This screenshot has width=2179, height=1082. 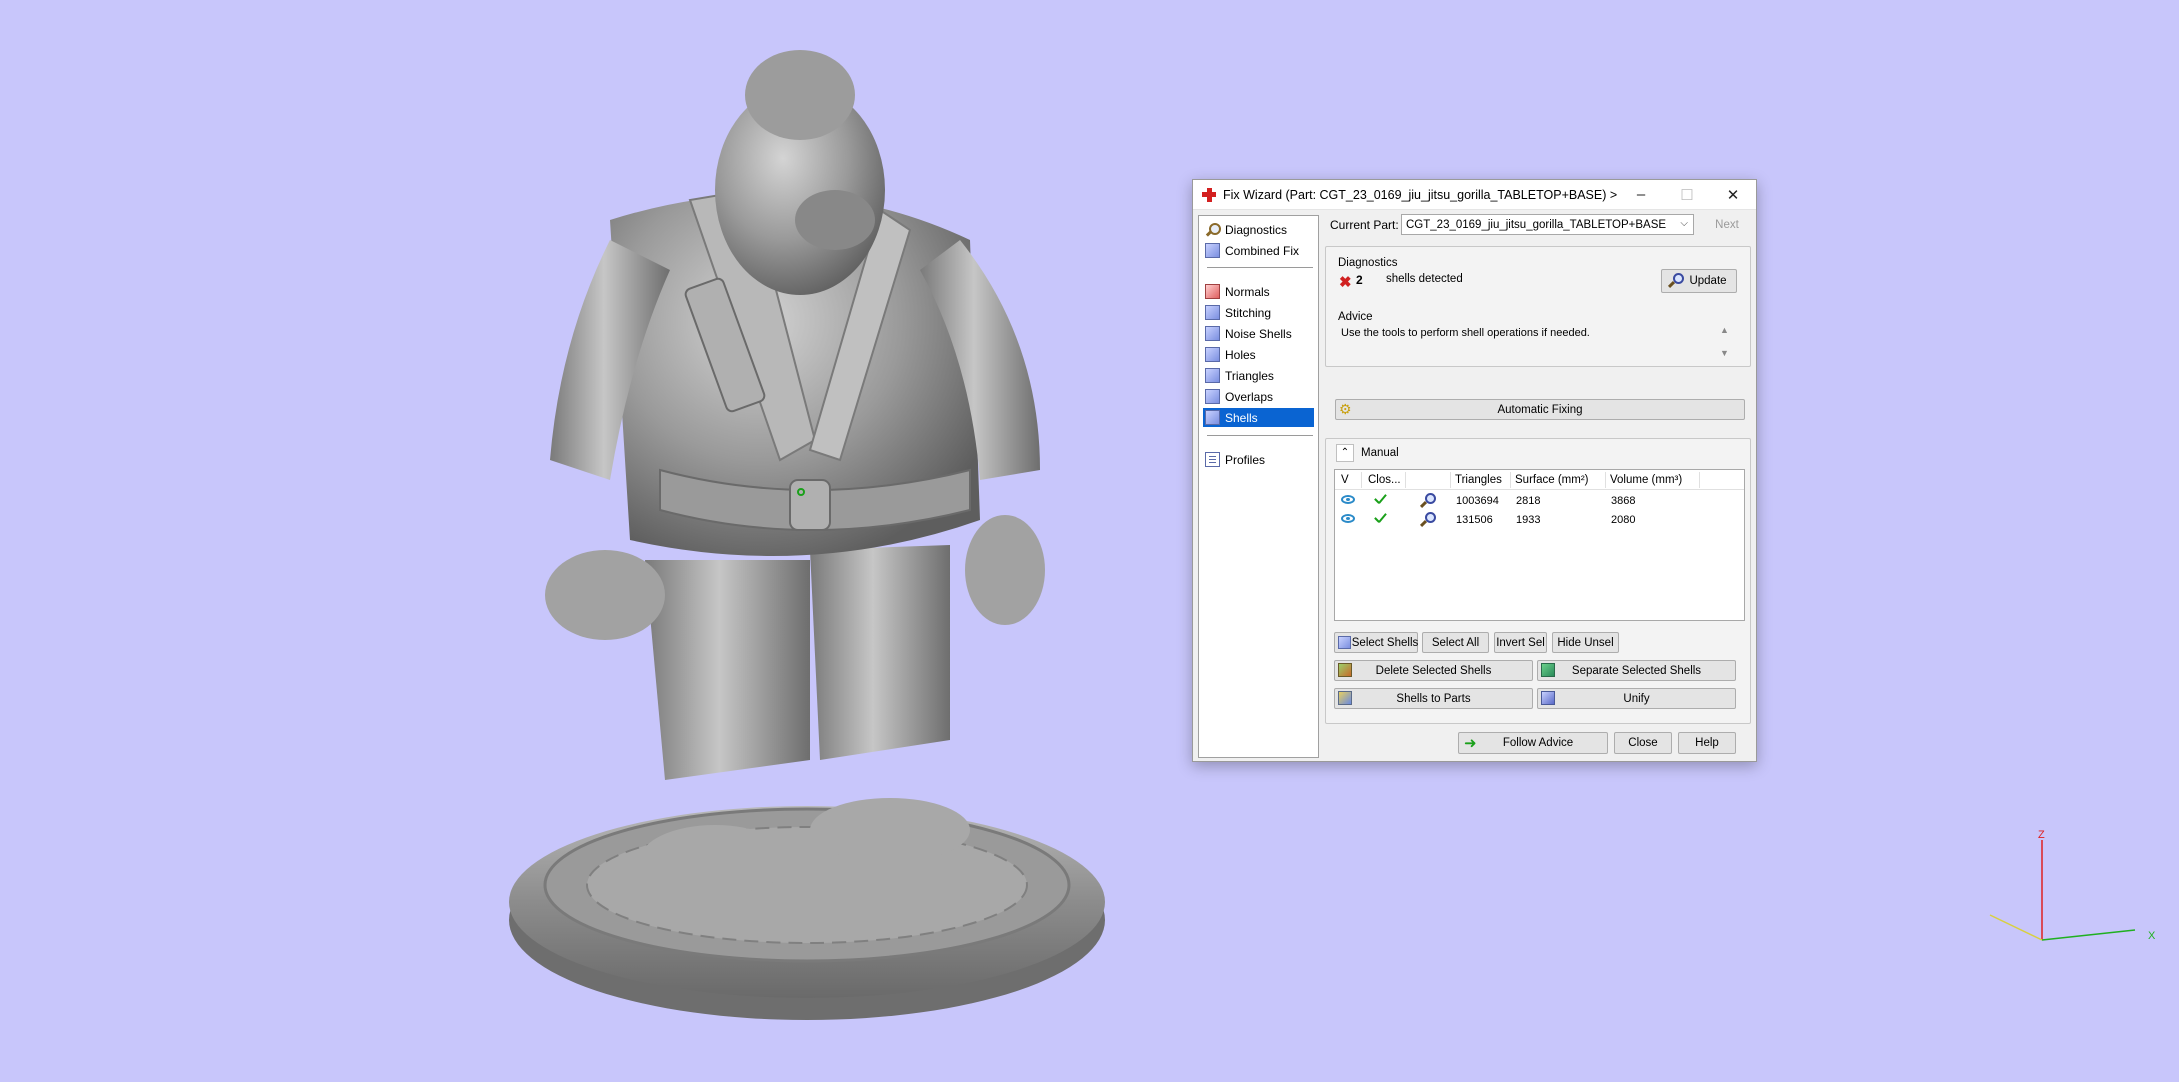 I want to click on separate-selected-shells-button: Separate Selected Shells, so click(x=1636, y=670).